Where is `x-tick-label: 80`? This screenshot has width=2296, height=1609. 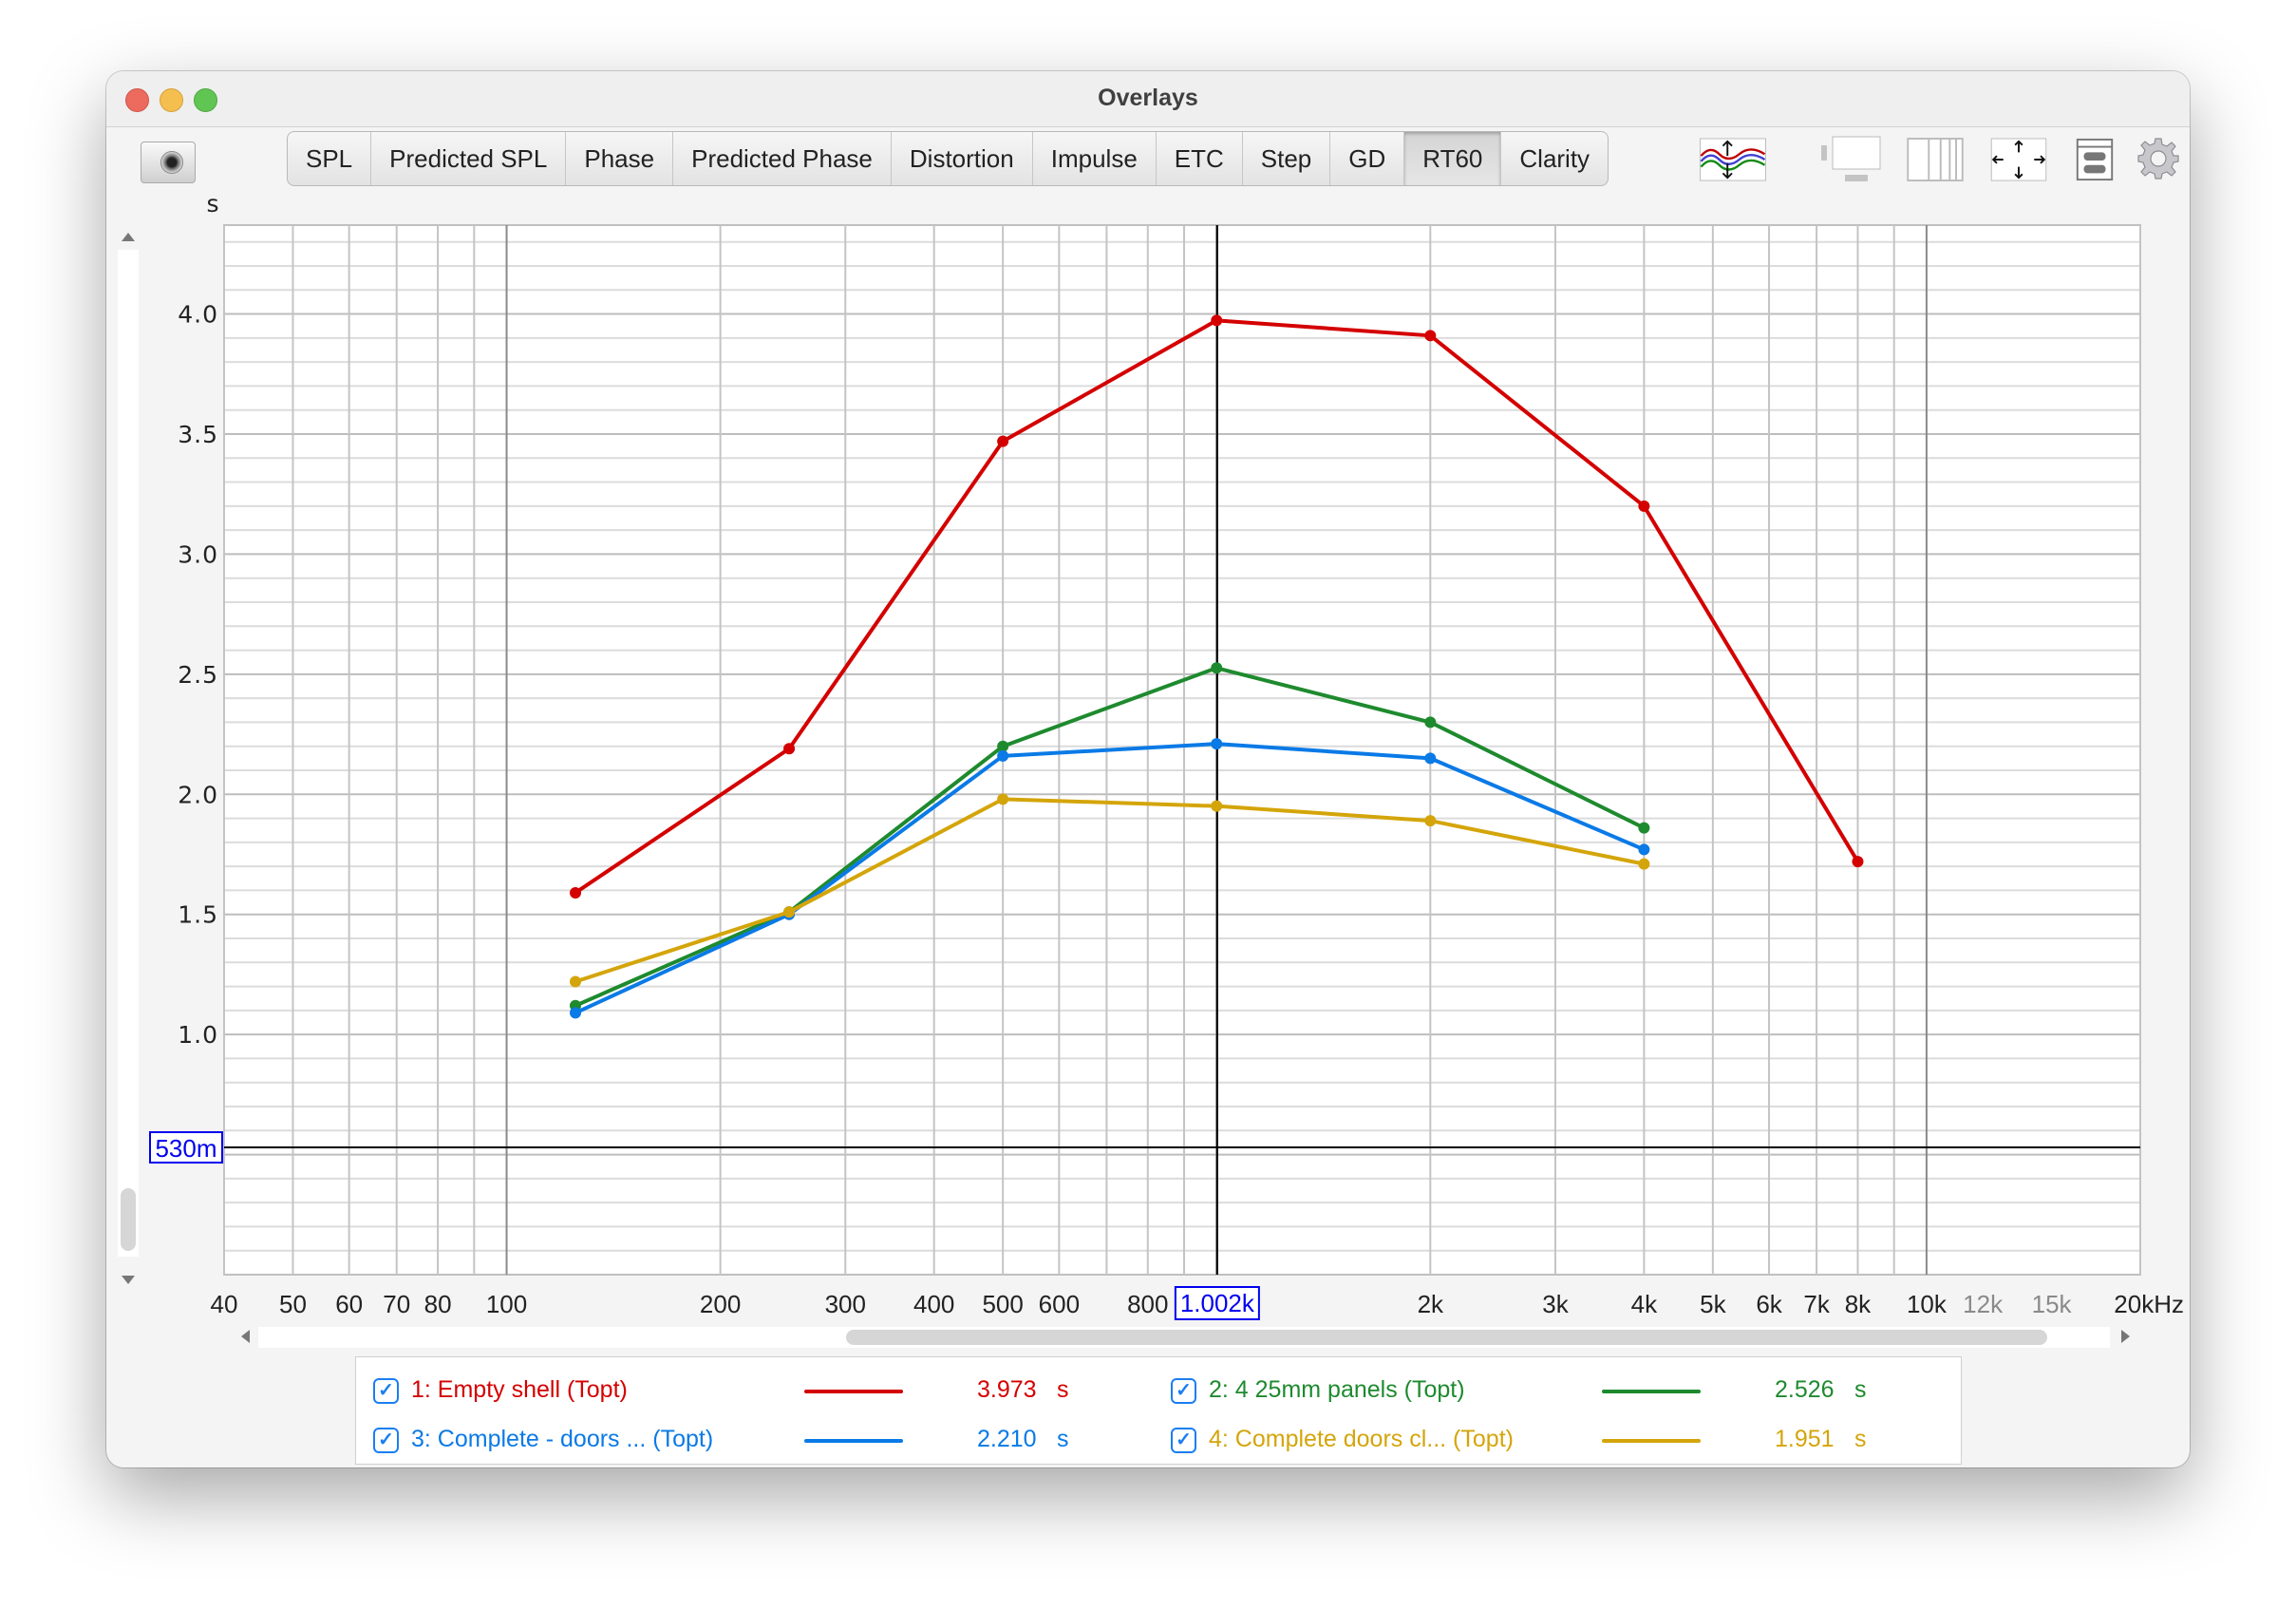 x-tick-label: 80 is located at coordinates (438, 1304).